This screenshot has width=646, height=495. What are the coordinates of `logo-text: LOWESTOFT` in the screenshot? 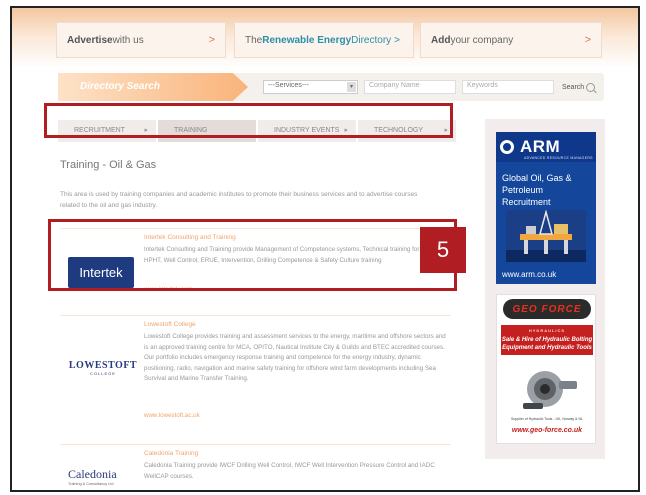 It's located at (103, 365).